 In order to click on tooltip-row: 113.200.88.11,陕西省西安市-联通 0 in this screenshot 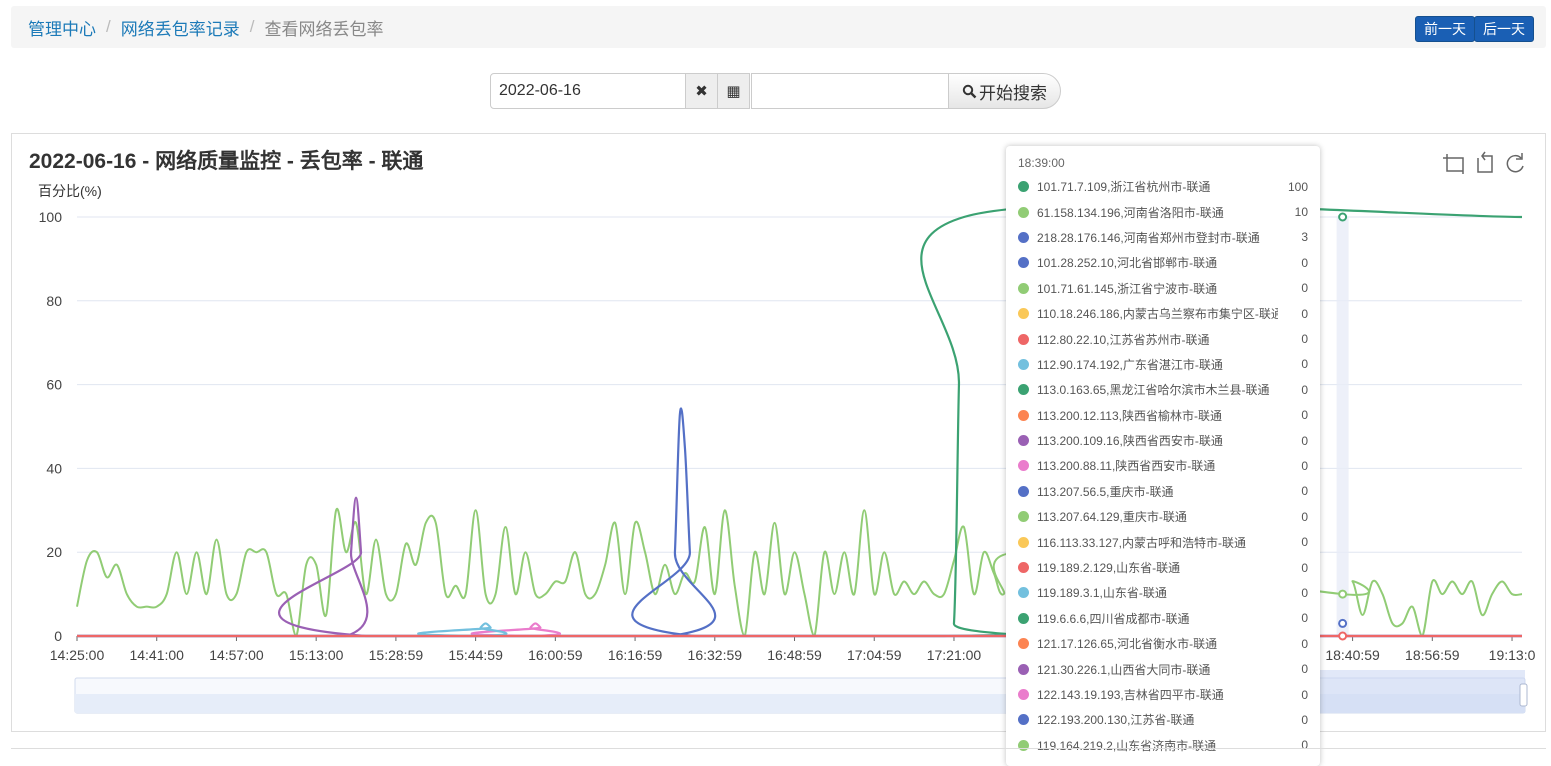, I will do `click(1163, 465)`.